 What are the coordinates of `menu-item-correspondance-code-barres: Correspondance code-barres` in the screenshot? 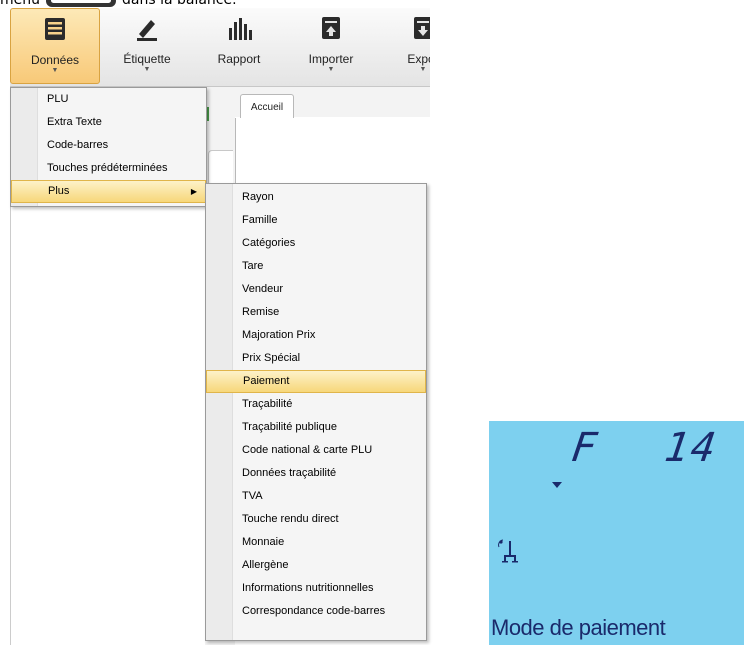 It's located at (316, 611).